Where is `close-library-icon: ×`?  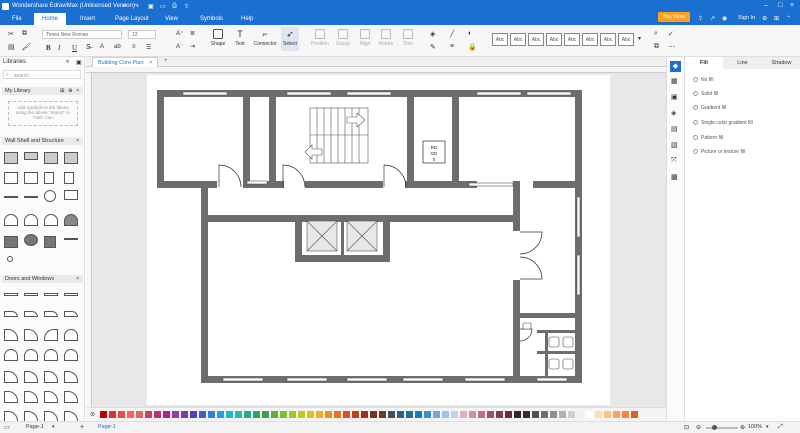 close-library-icon: × is located at coordinates (77, 91).